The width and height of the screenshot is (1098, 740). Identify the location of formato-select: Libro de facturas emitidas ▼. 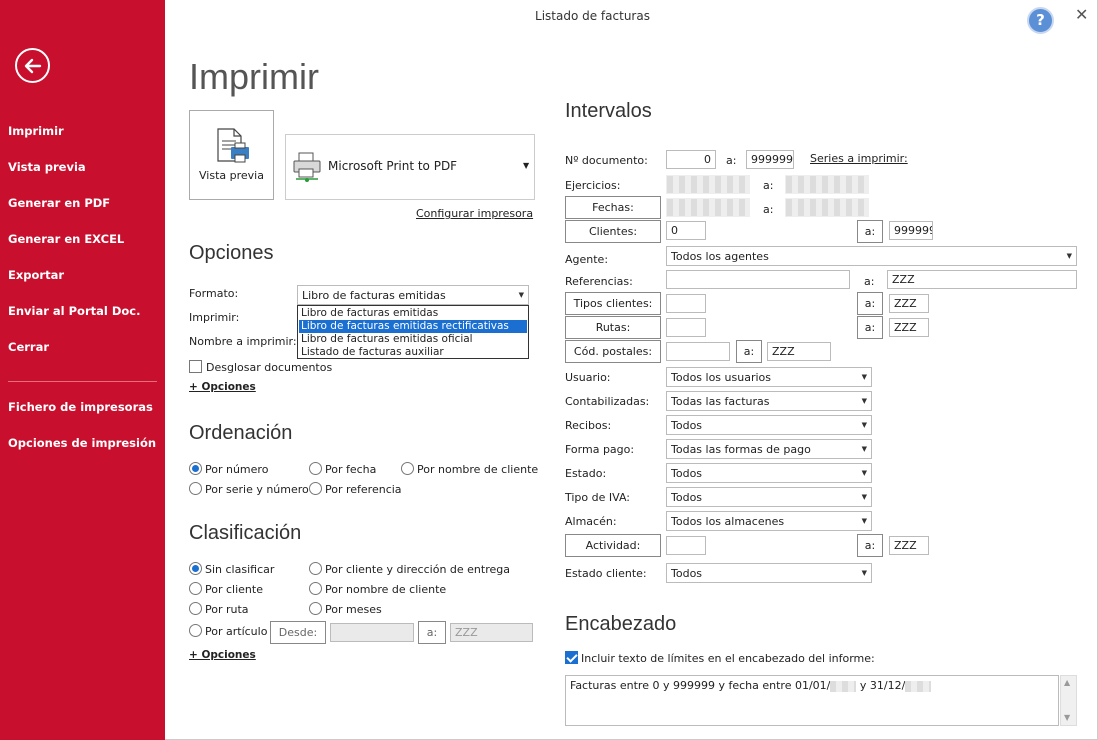
(413, 295).